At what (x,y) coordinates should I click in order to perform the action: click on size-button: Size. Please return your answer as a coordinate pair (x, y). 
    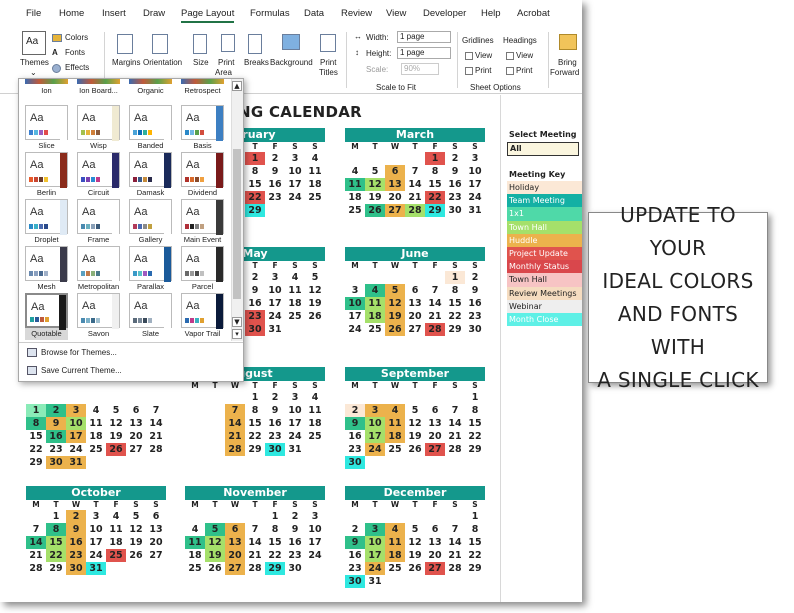
    Looking at the image, I should click on (201, 62).